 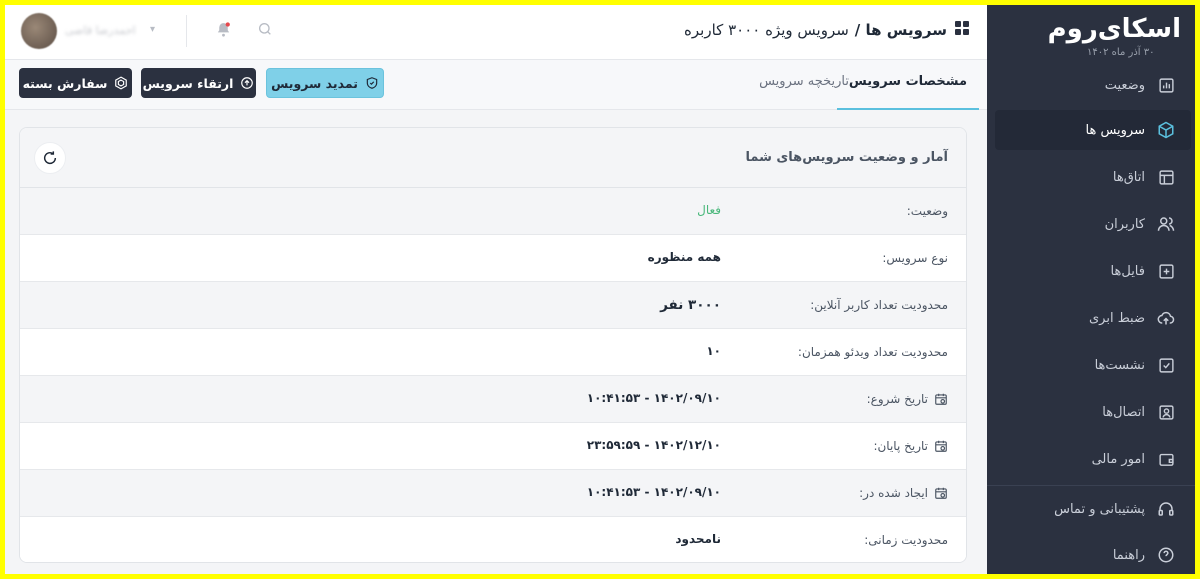 I want to click on stat-label-with-icon: ایجاد شده در:, so click(x=903, y=493).